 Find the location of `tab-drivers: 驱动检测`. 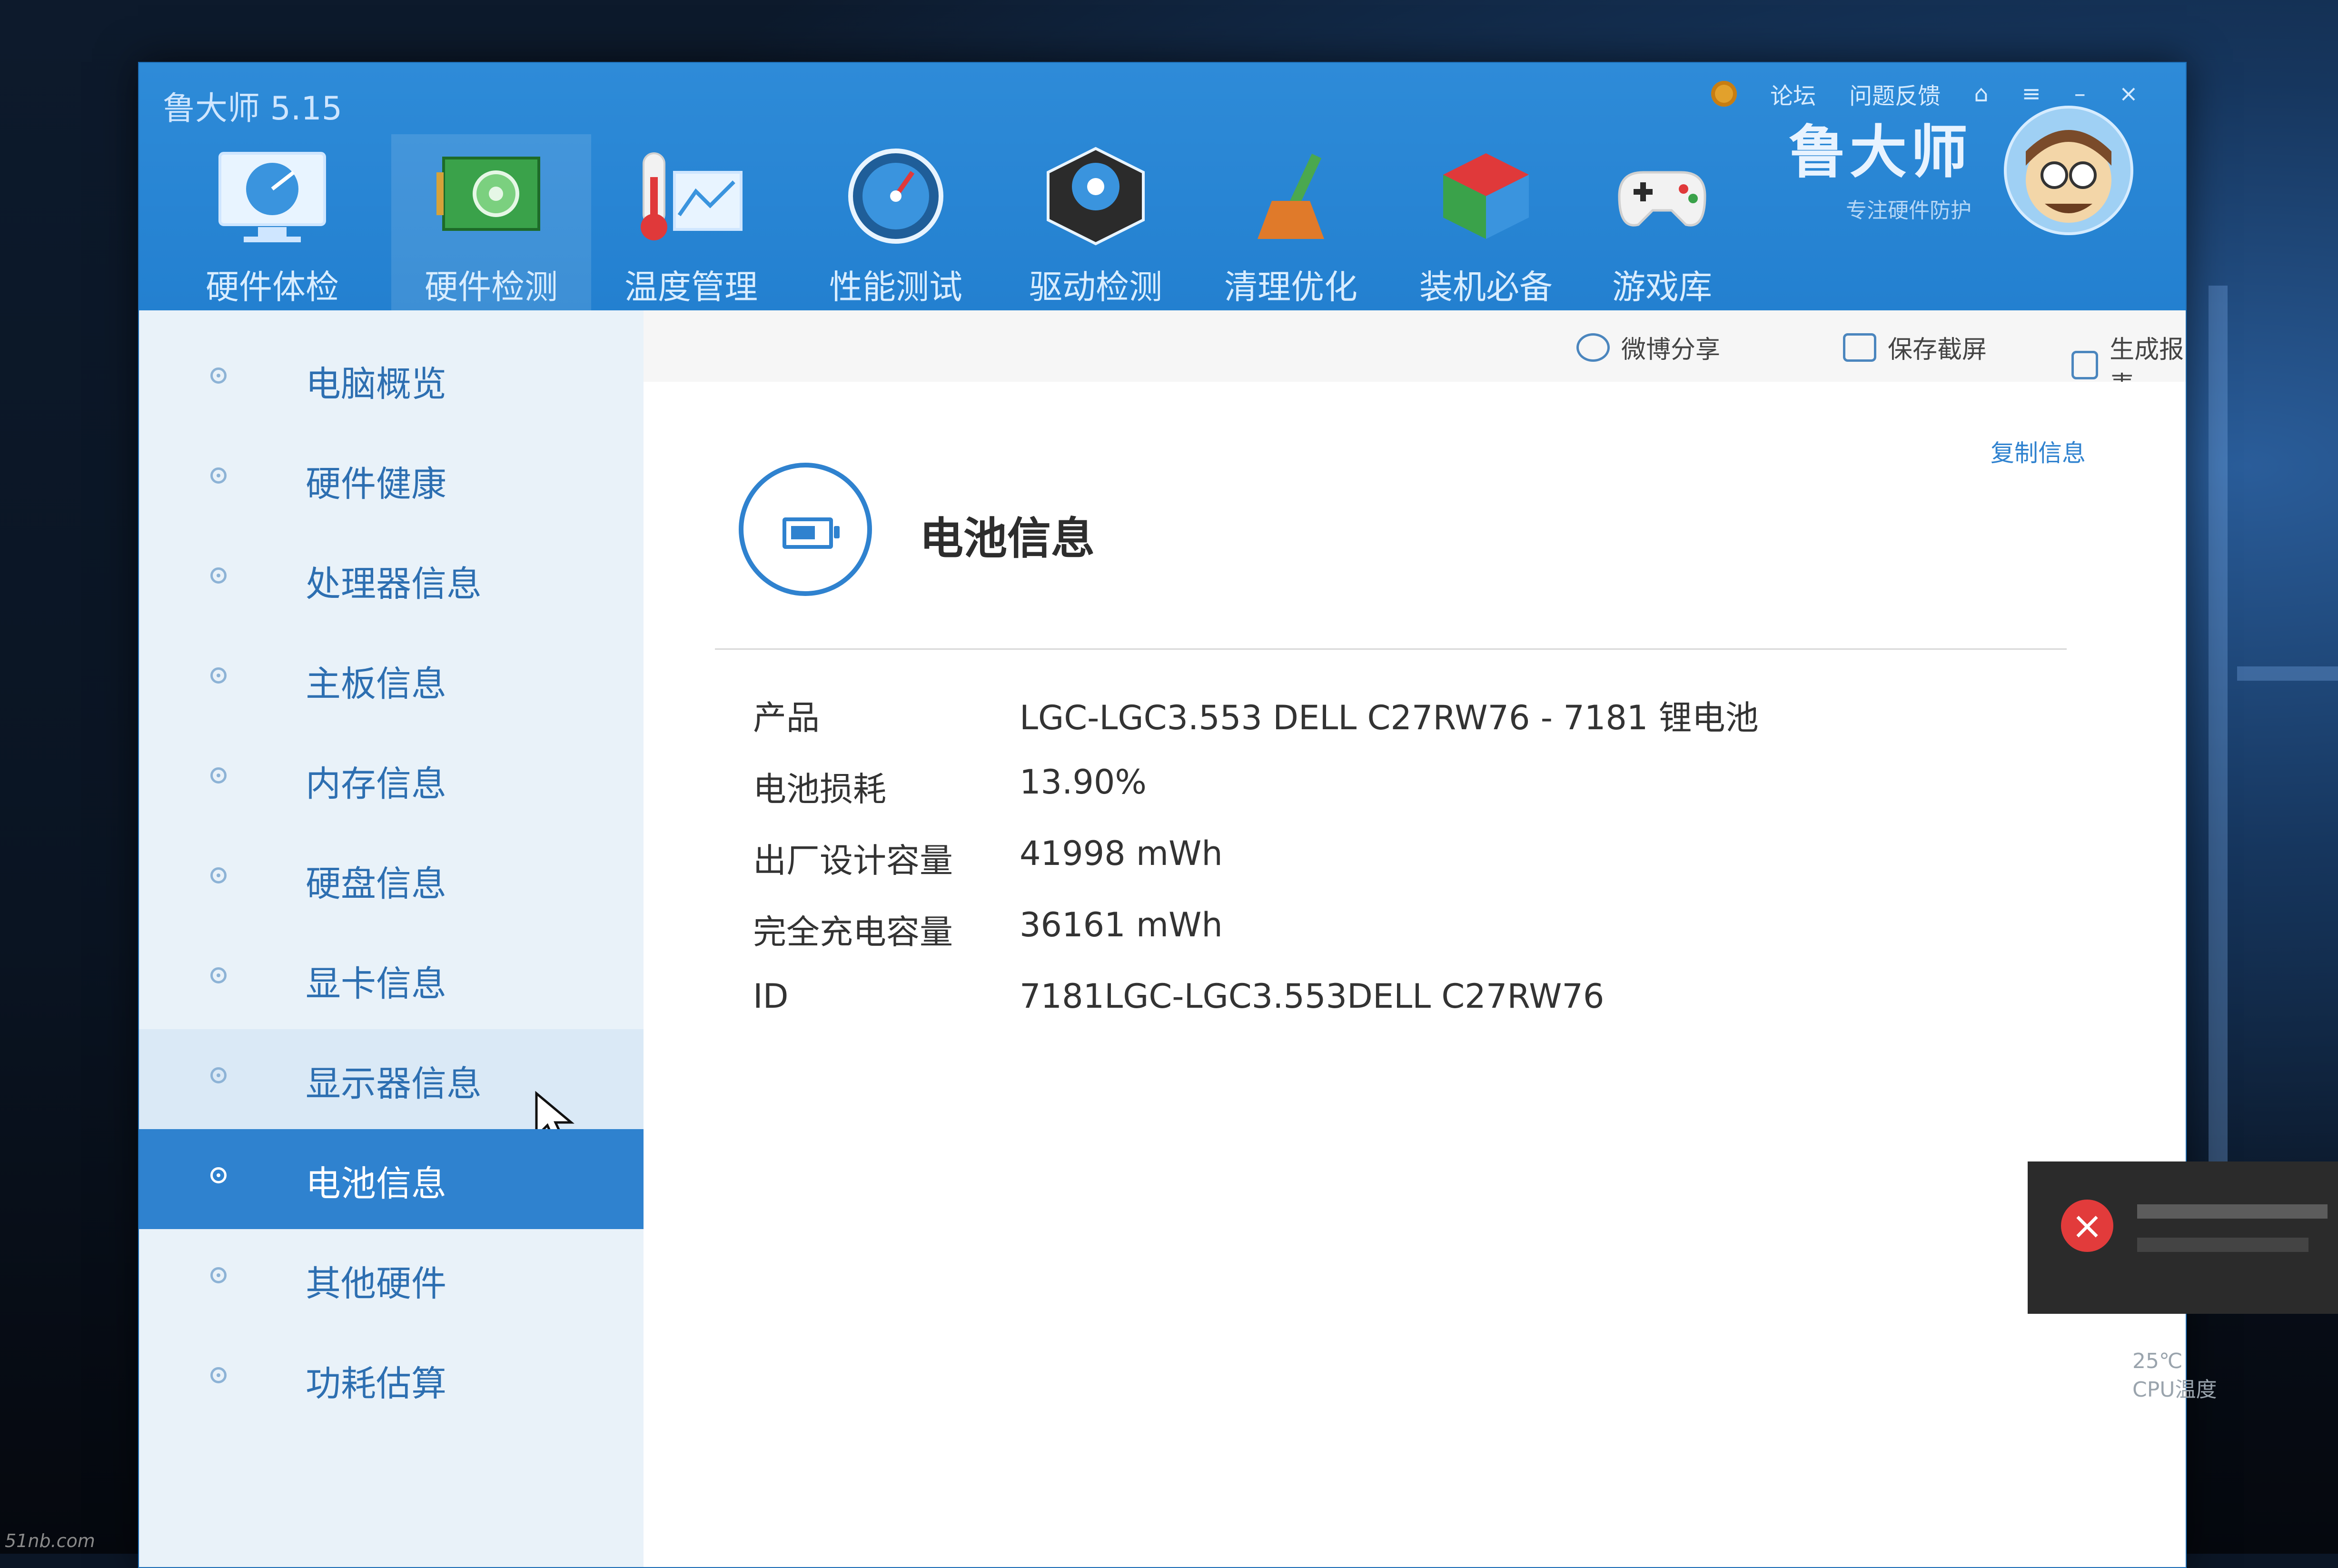

tab-drivers: 驱动检测 is located at coordinates (1096, 222).